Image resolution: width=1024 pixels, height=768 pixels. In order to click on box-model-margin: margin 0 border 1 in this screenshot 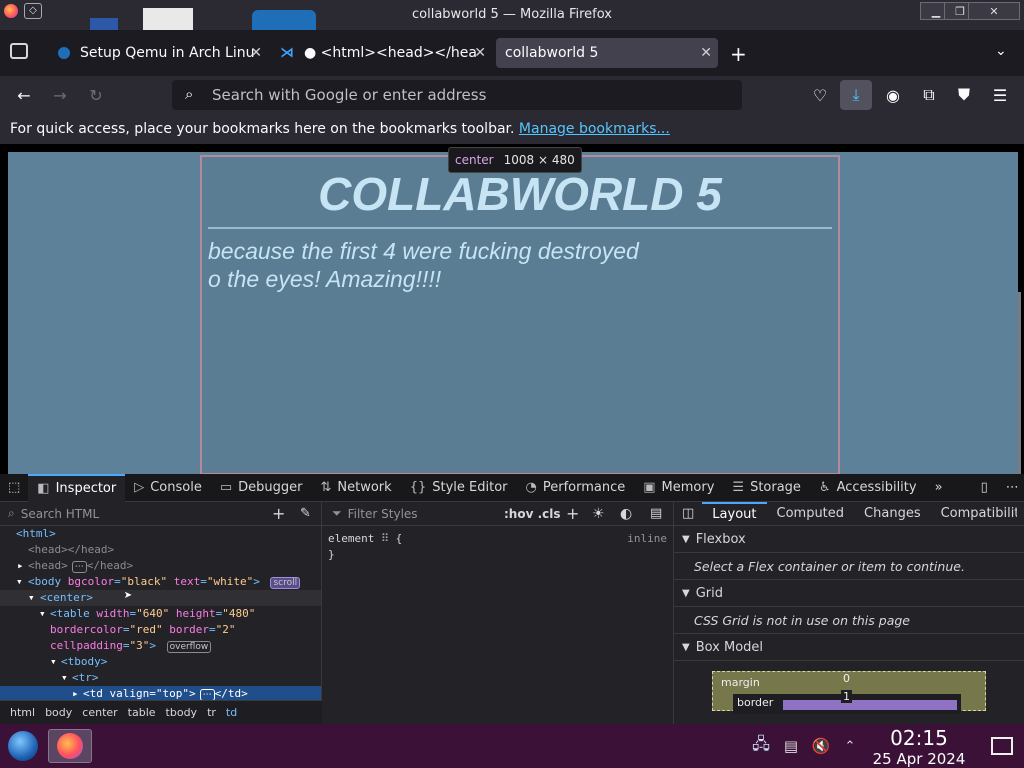, I will do `click(849, 692)`.